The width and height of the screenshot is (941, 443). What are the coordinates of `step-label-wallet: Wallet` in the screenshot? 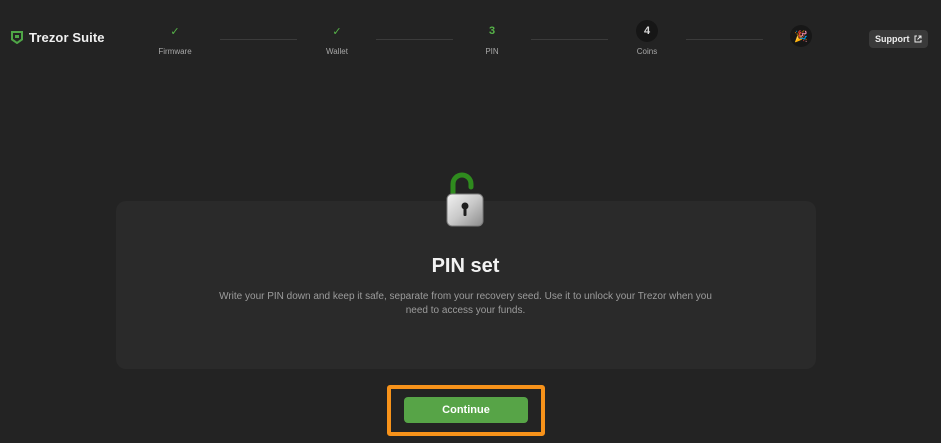 It's located at (337, 51).